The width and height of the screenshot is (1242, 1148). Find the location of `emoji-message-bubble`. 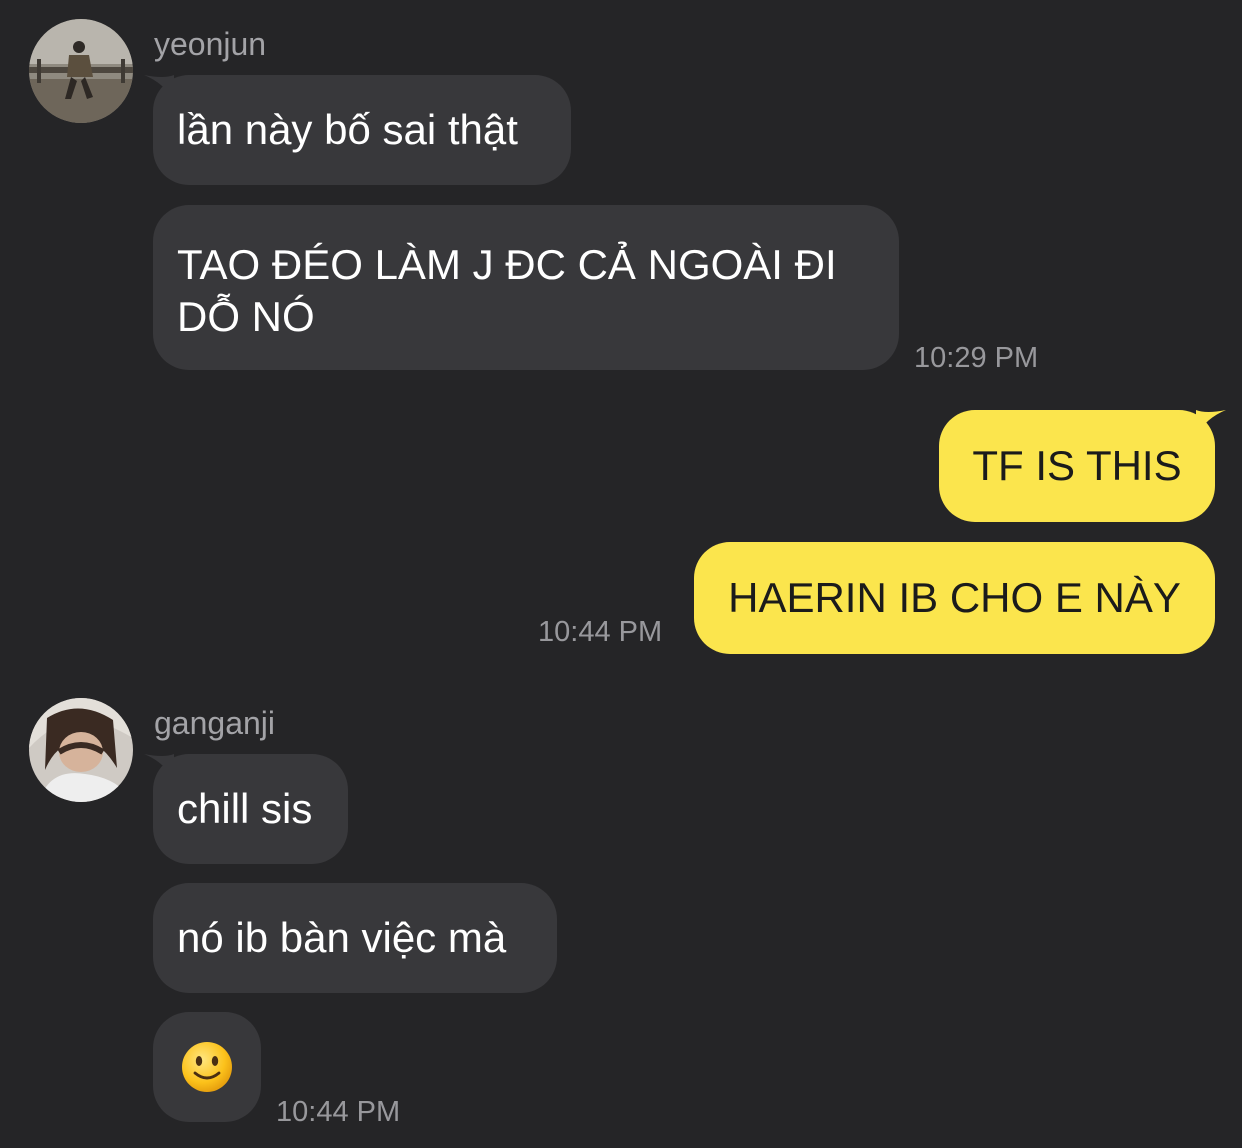

emoji-message-bubble is located at coordinates (207, 1067).